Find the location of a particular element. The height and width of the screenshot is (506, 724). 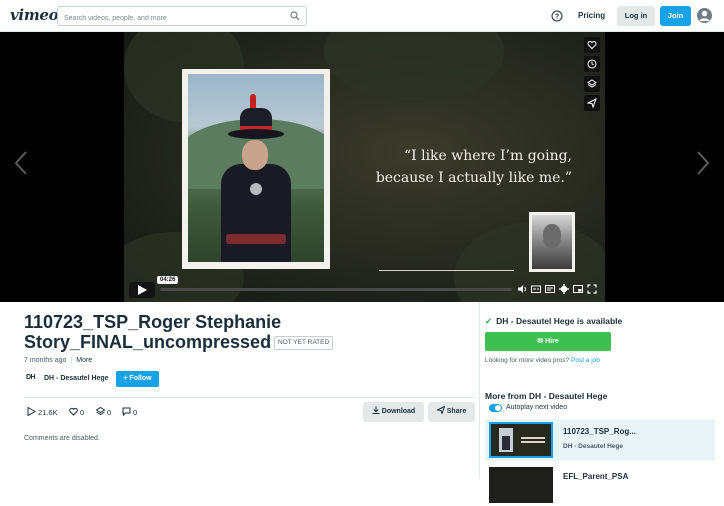

pricing-link: Pricing is located at coordinates (591, 15).